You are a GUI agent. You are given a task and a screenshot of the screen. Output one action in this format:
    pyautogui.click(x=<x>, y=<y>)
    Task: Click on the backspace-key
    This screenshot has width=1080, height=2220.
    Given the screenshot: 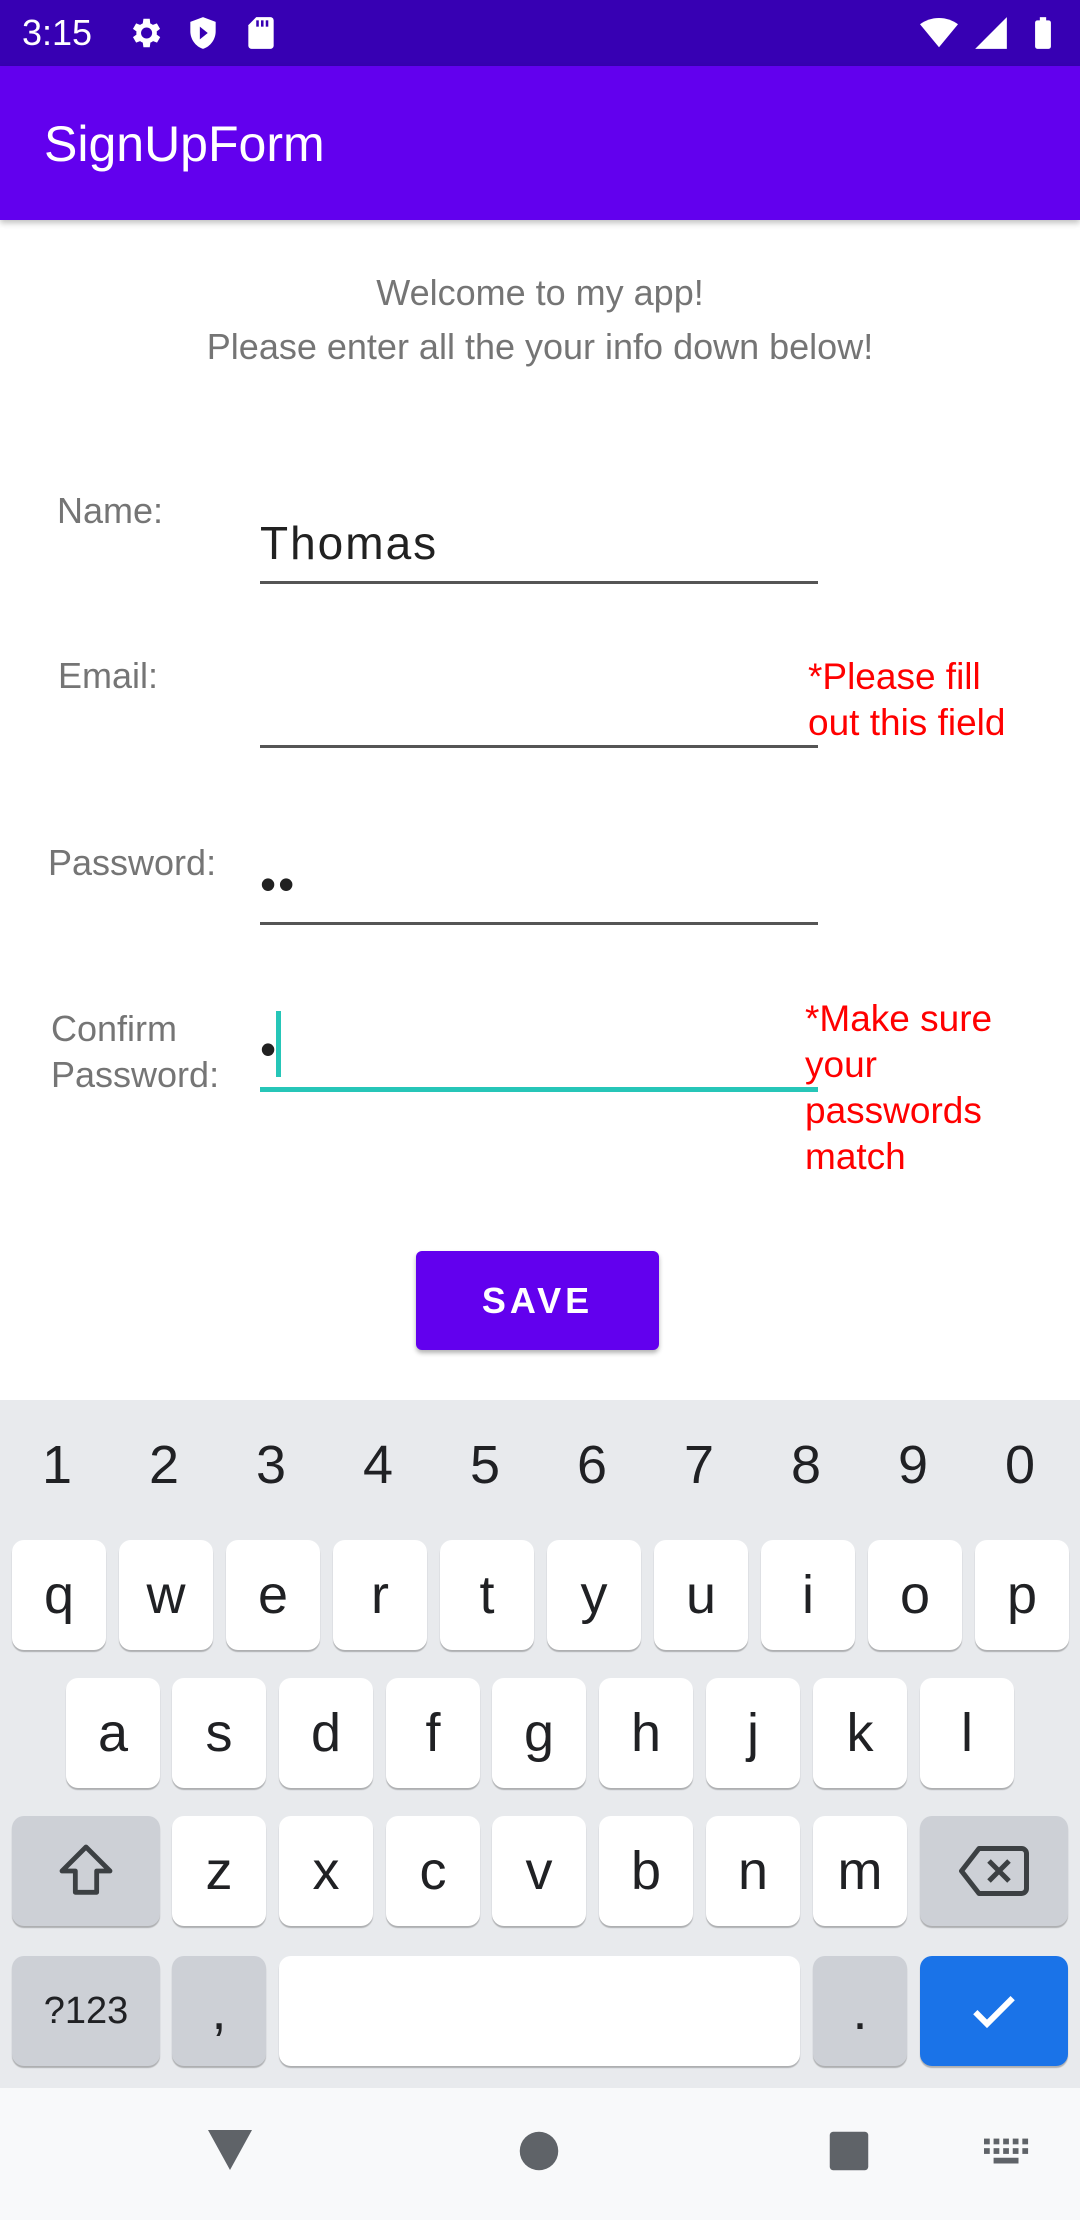 What is the action you would take?
    pyautogui.click(x=994, y=1871)
    